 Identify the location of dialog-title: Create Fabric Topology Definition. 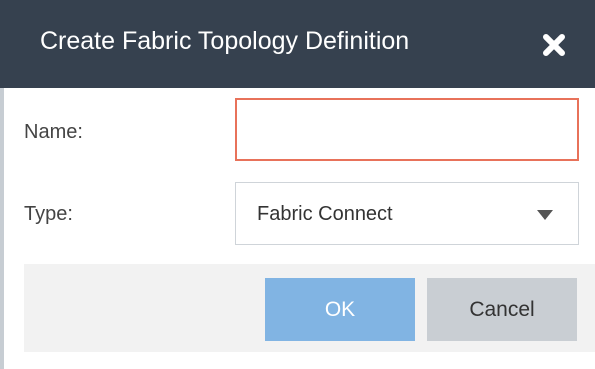
(225, 41).